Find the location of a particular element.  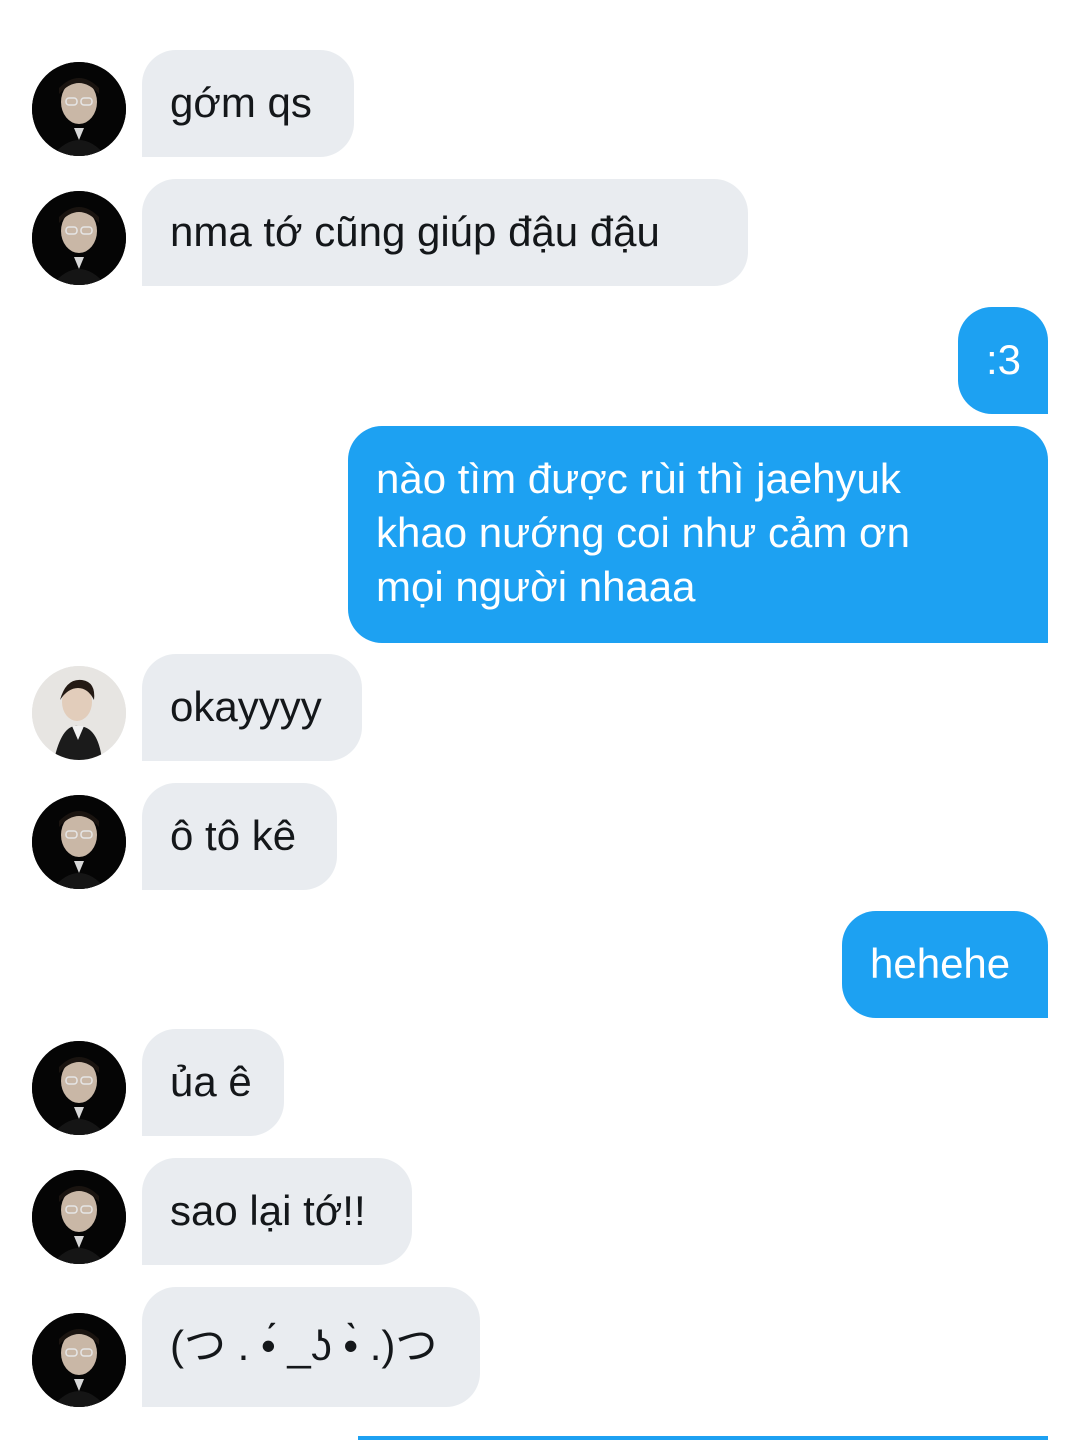

incoming-message: (つ . •́ _ʖ •̀ .)つ is located at coordinates (540, 1349).